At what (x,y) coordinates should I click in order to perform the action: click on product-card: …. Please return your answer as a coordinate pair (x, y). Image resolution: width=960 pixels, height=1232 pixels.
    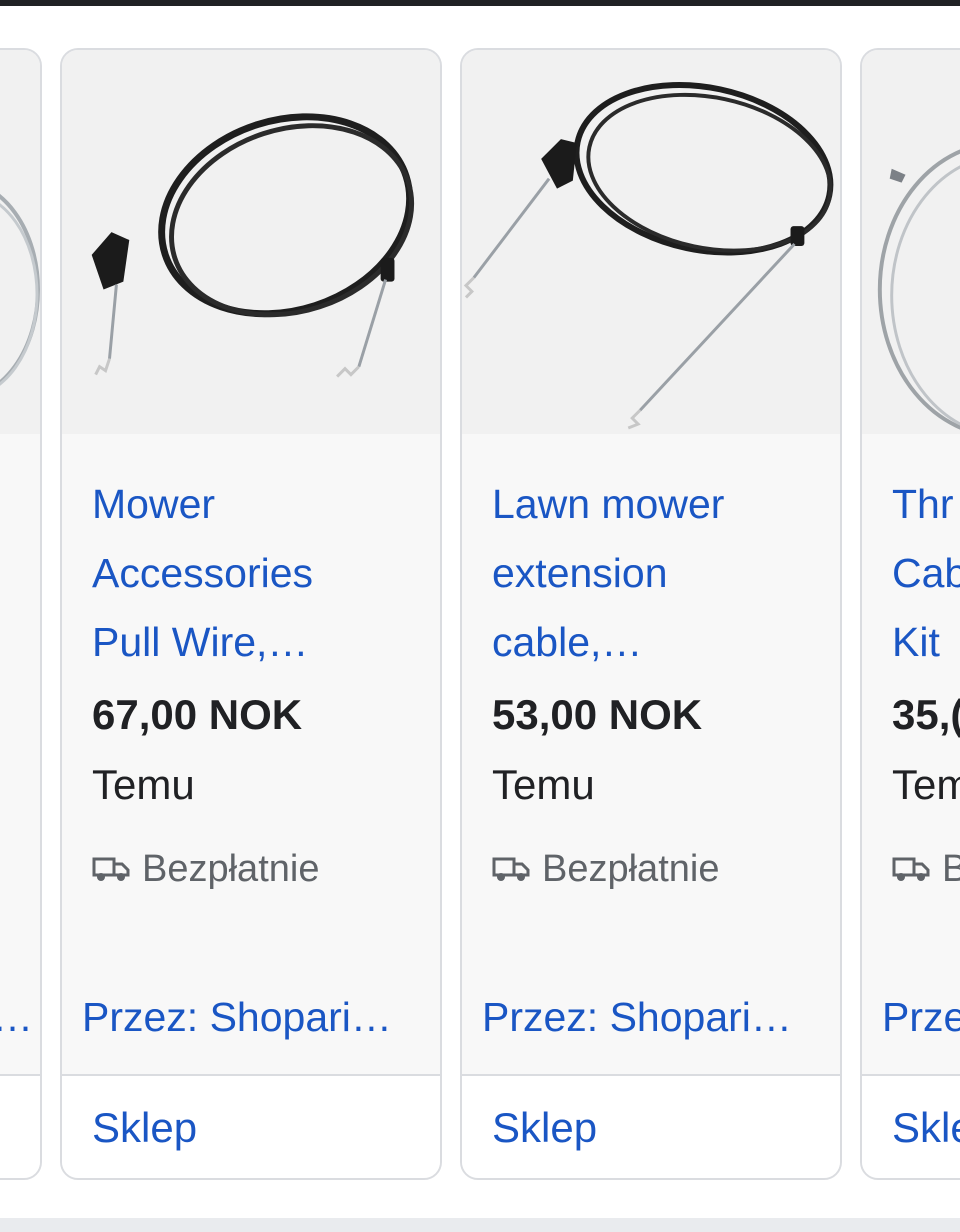
    Looking at the image, I should click on (21, 614).